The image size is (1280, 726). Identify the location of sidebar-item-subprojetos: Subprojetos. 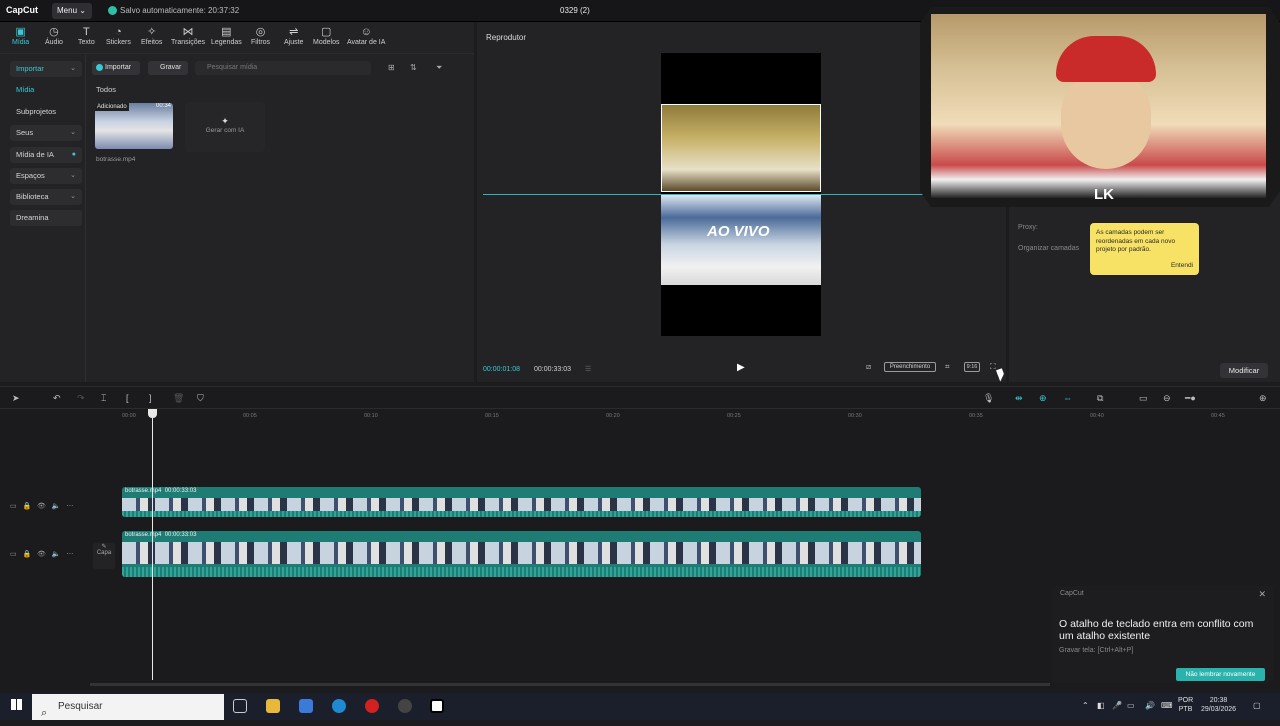
(46, 112).